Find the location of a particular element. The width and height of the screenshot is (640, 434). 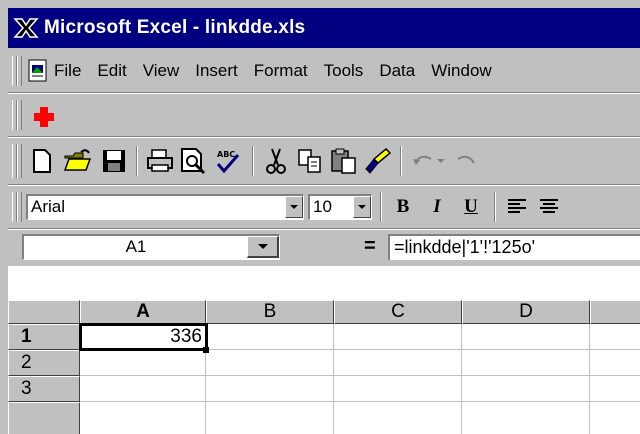

formula-bar: A1 = =linkdde|'1'!'125o' is located at coordinates (324, 247).